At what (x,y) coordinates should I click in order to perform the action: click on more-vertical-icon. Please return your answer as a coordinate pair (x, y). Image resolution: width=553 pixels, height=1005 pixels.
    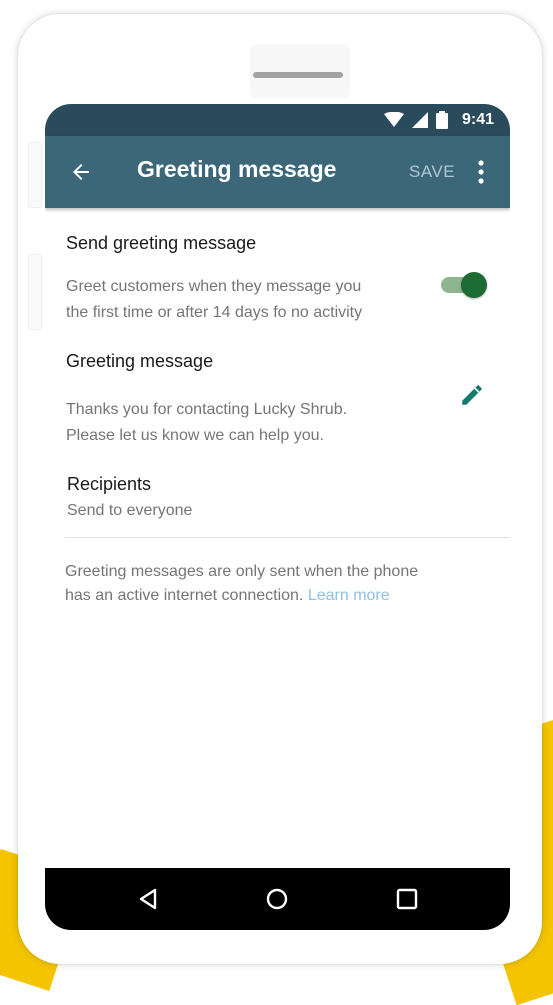
    Looking at the image, I should click on (481, 172).